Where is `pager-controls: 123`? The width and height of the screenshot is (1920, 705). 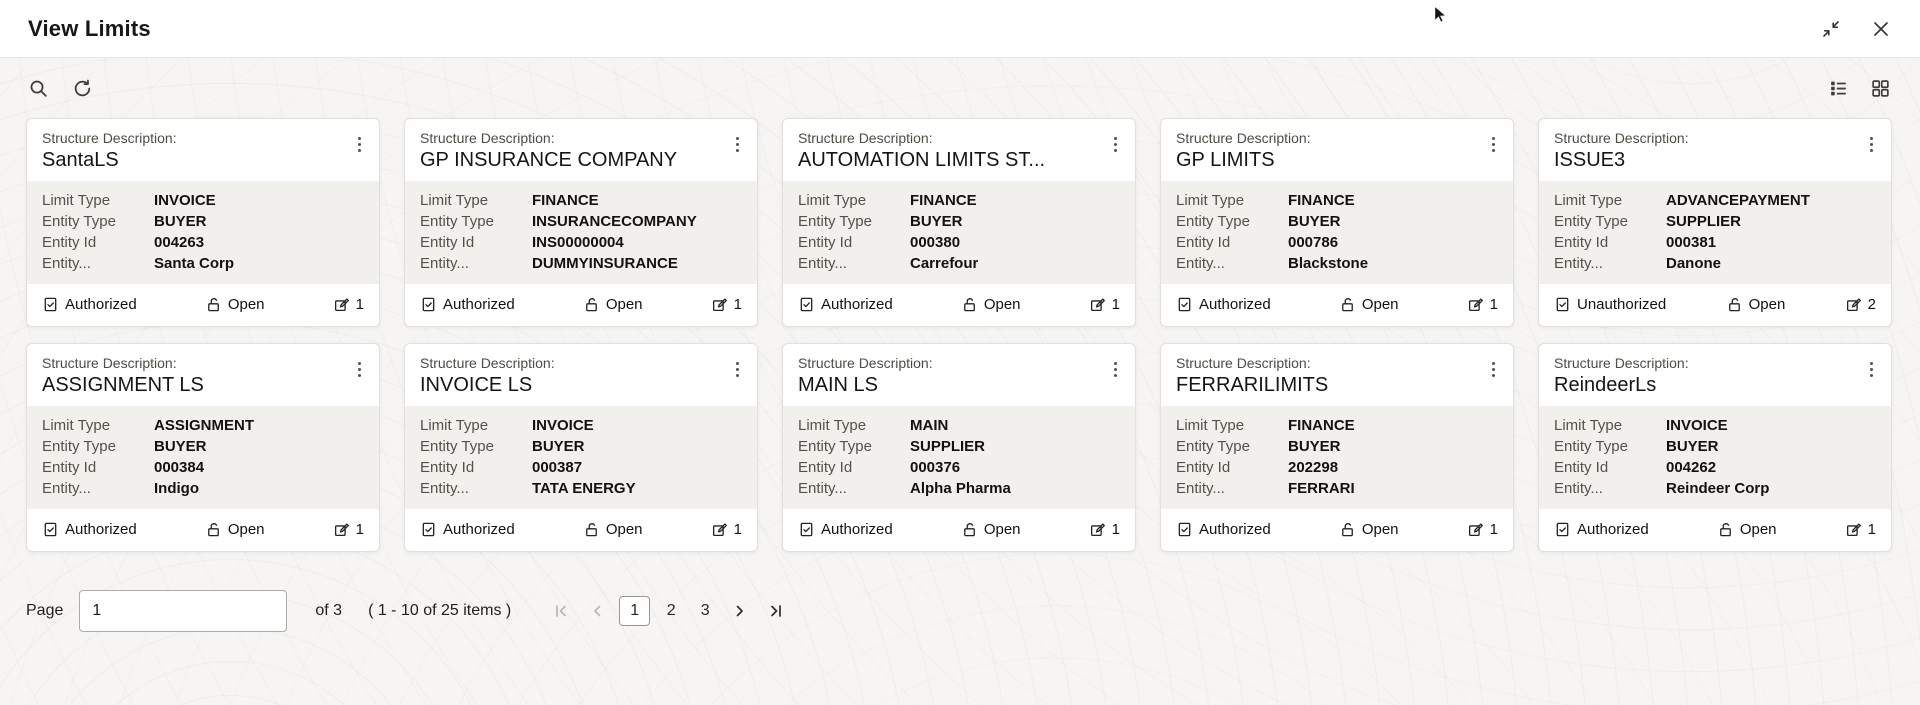 pager-controls: 123 is located at coordinates (668, 611).